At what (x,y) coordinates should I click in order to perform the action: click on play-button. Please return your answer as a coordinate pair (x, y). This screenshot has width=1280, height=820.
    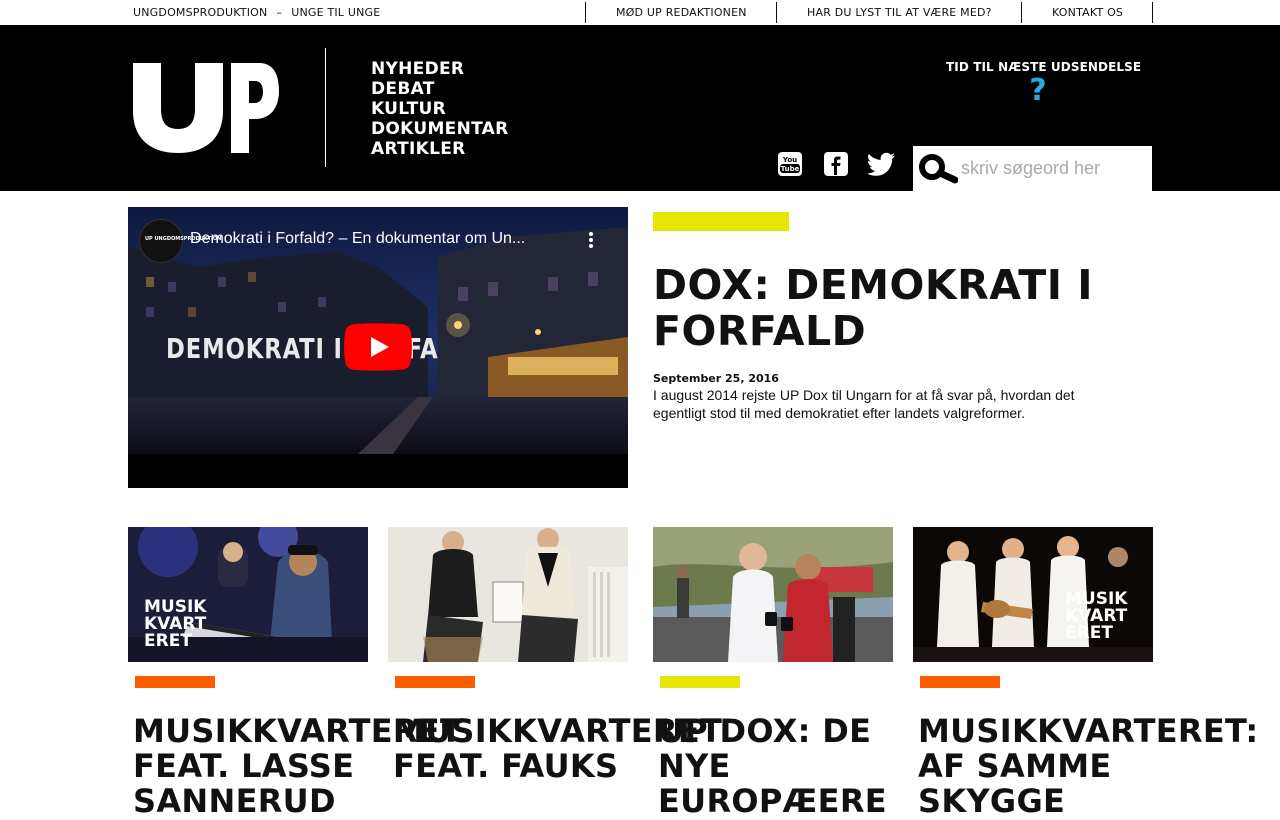
    Looking at the image, I should click on (378, 347).